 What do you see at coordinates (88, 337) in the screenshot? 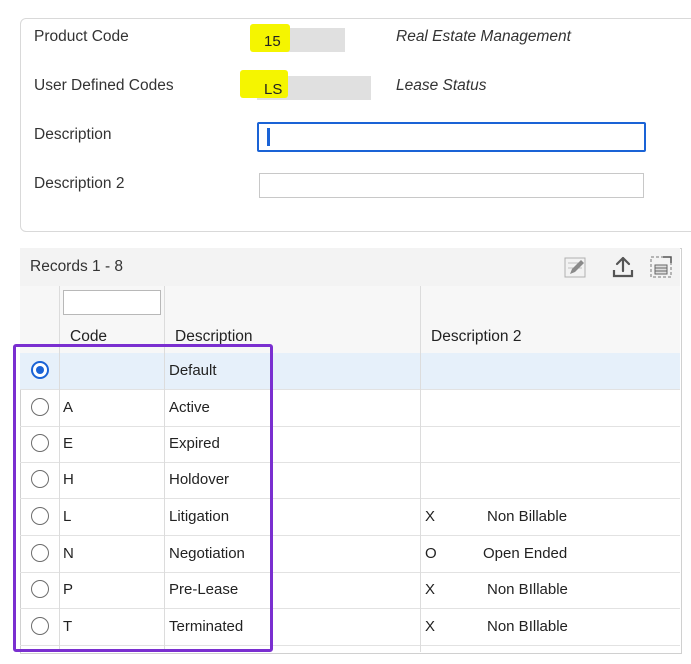
I see `column-header-code: Code` at bounding box center [88, 337].